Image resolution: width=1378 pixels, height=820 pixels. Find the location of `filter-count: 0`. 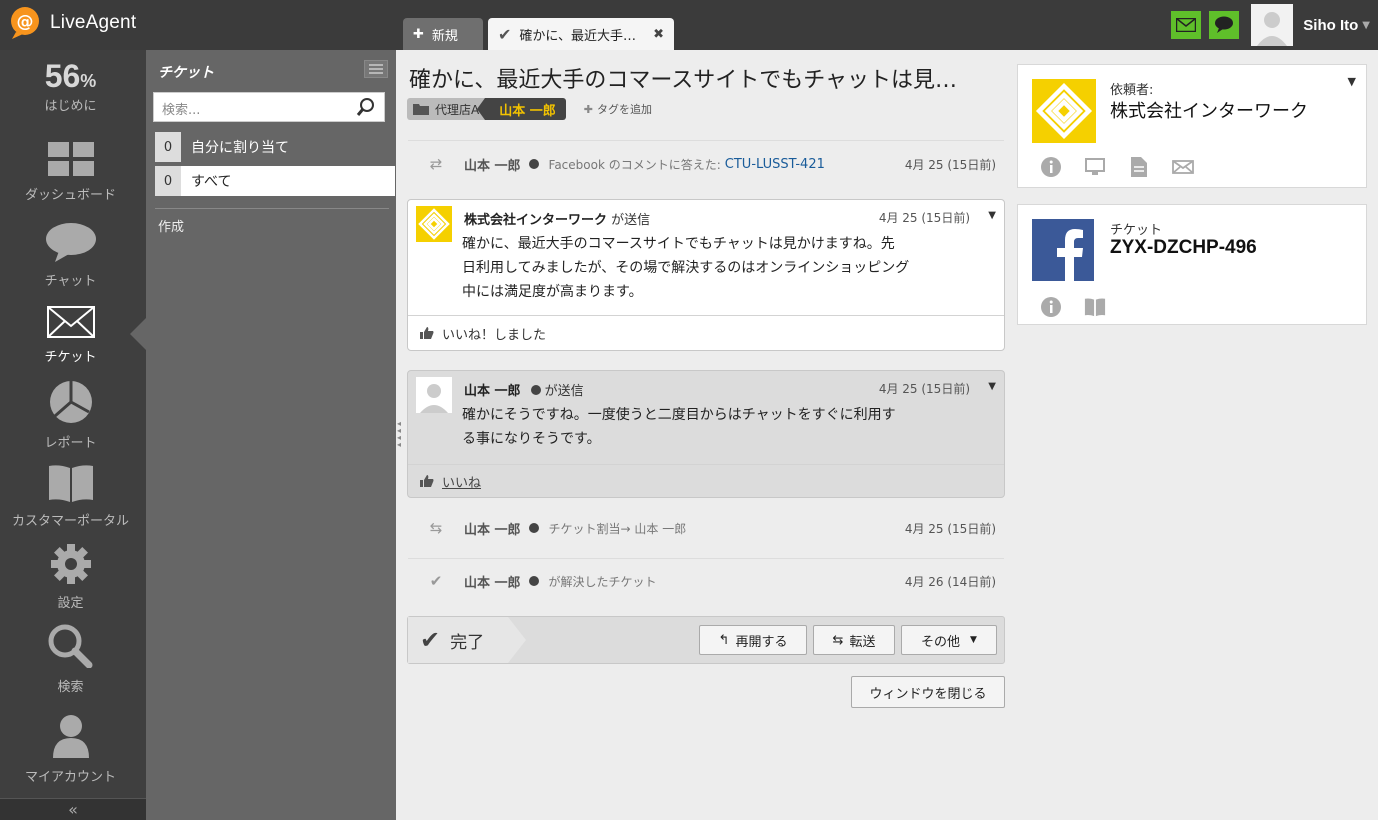

filter-count: 0 is located at coordinates (168, 181).